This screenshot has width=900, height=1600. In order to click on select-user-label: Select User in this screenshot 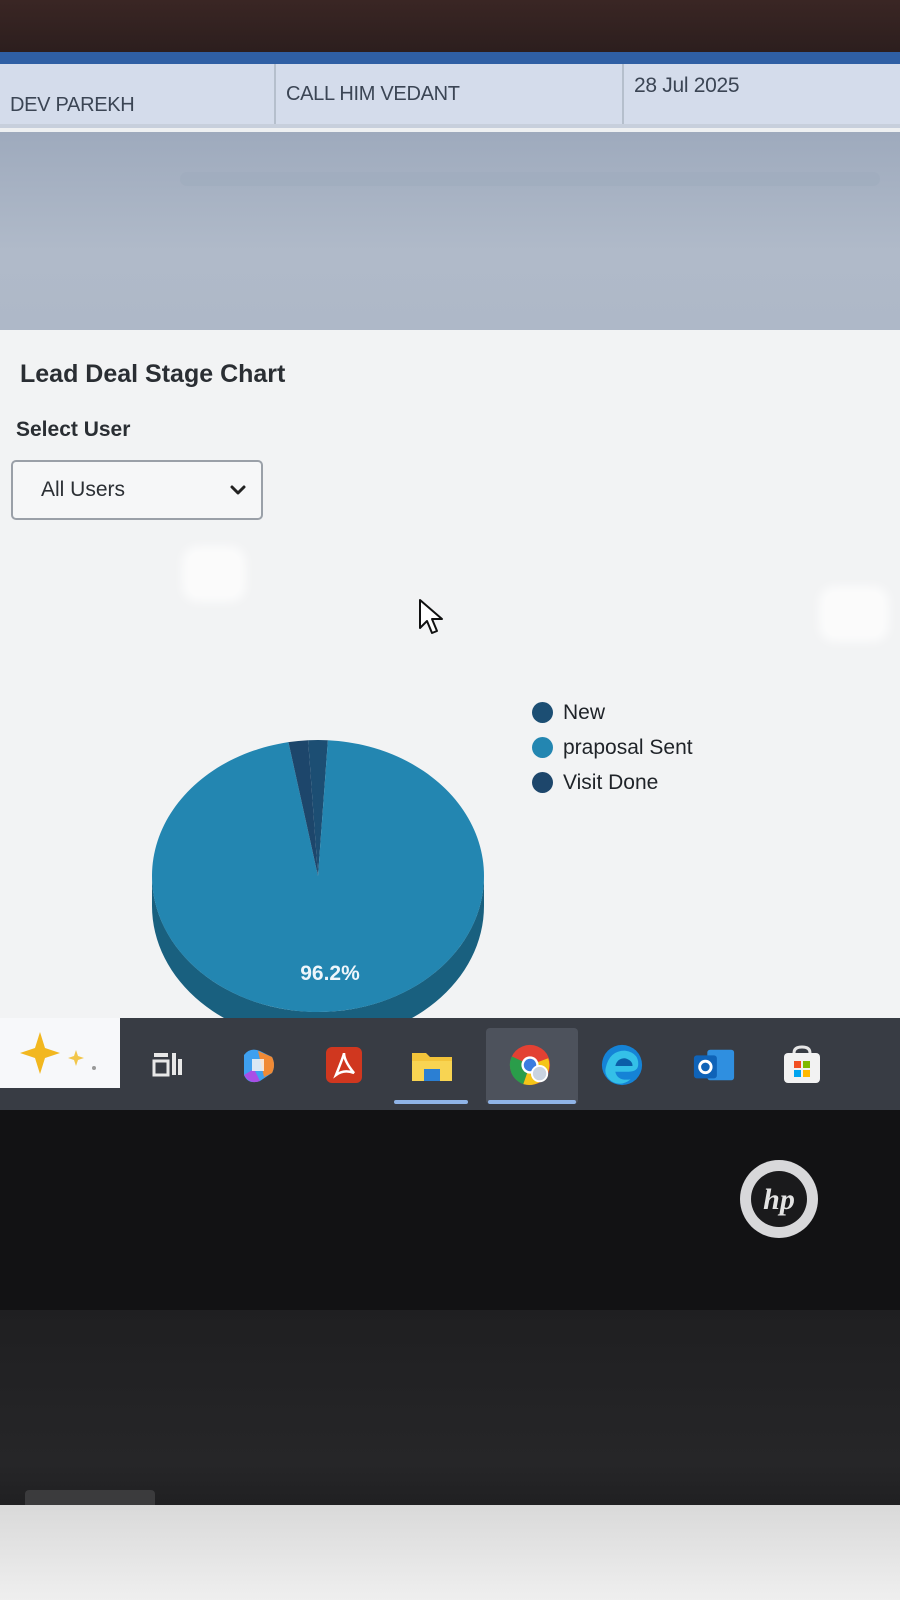, I will do `click(73, 429)`.